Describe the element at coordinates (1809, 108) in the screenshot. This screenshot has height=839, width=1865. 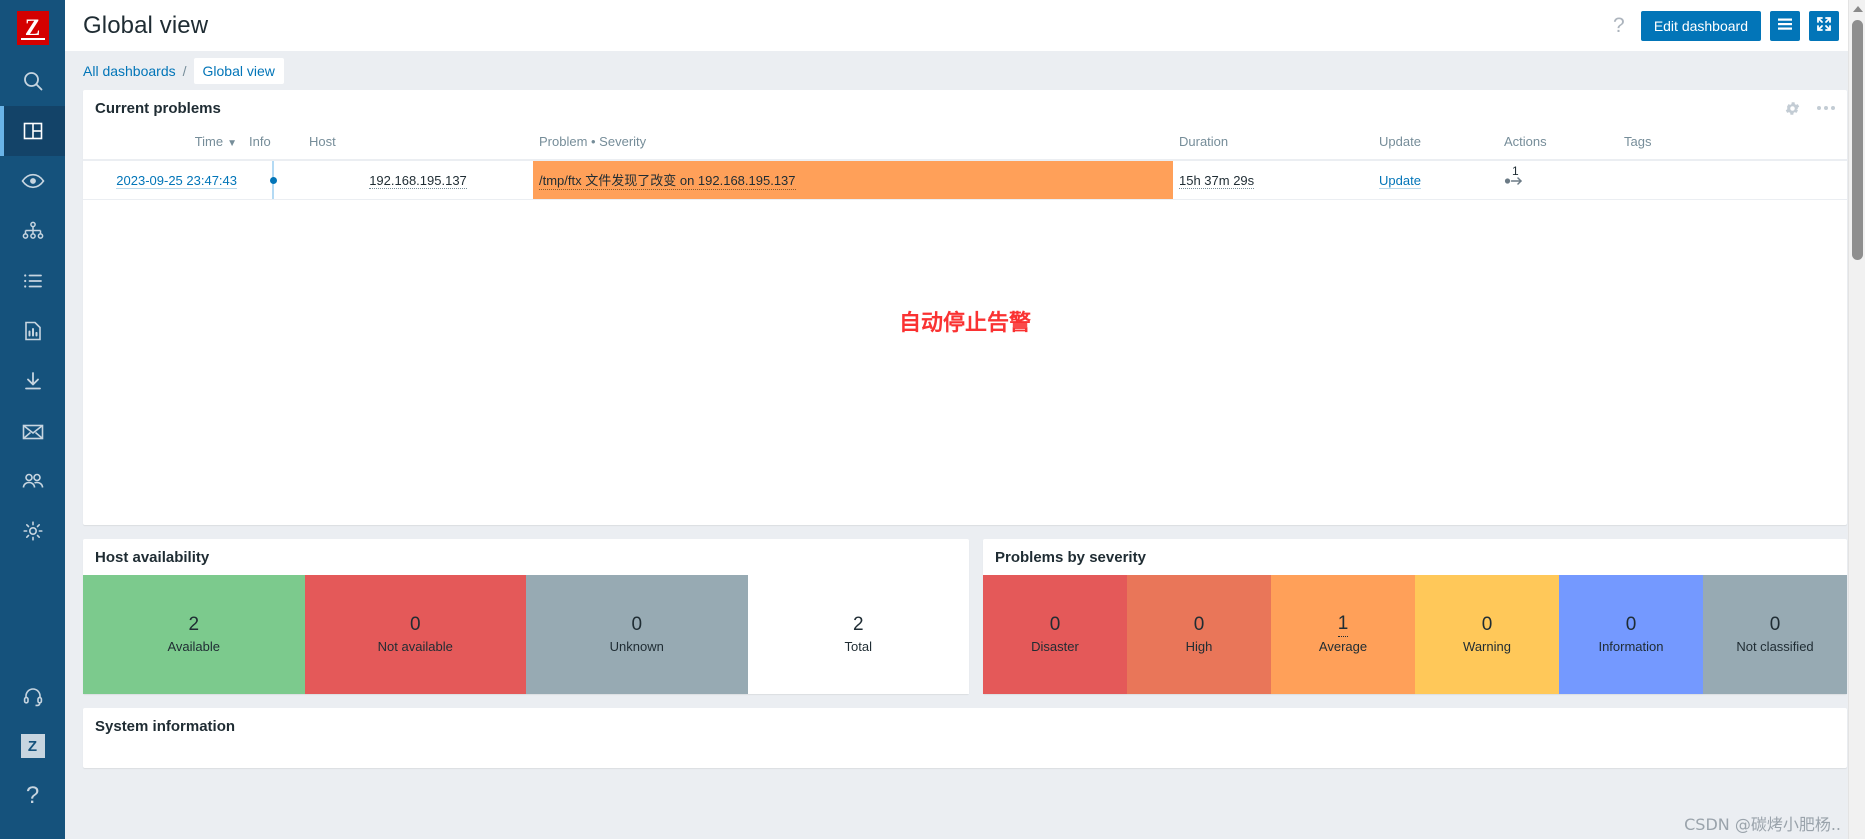
I see `widget-action-icons` at that location.